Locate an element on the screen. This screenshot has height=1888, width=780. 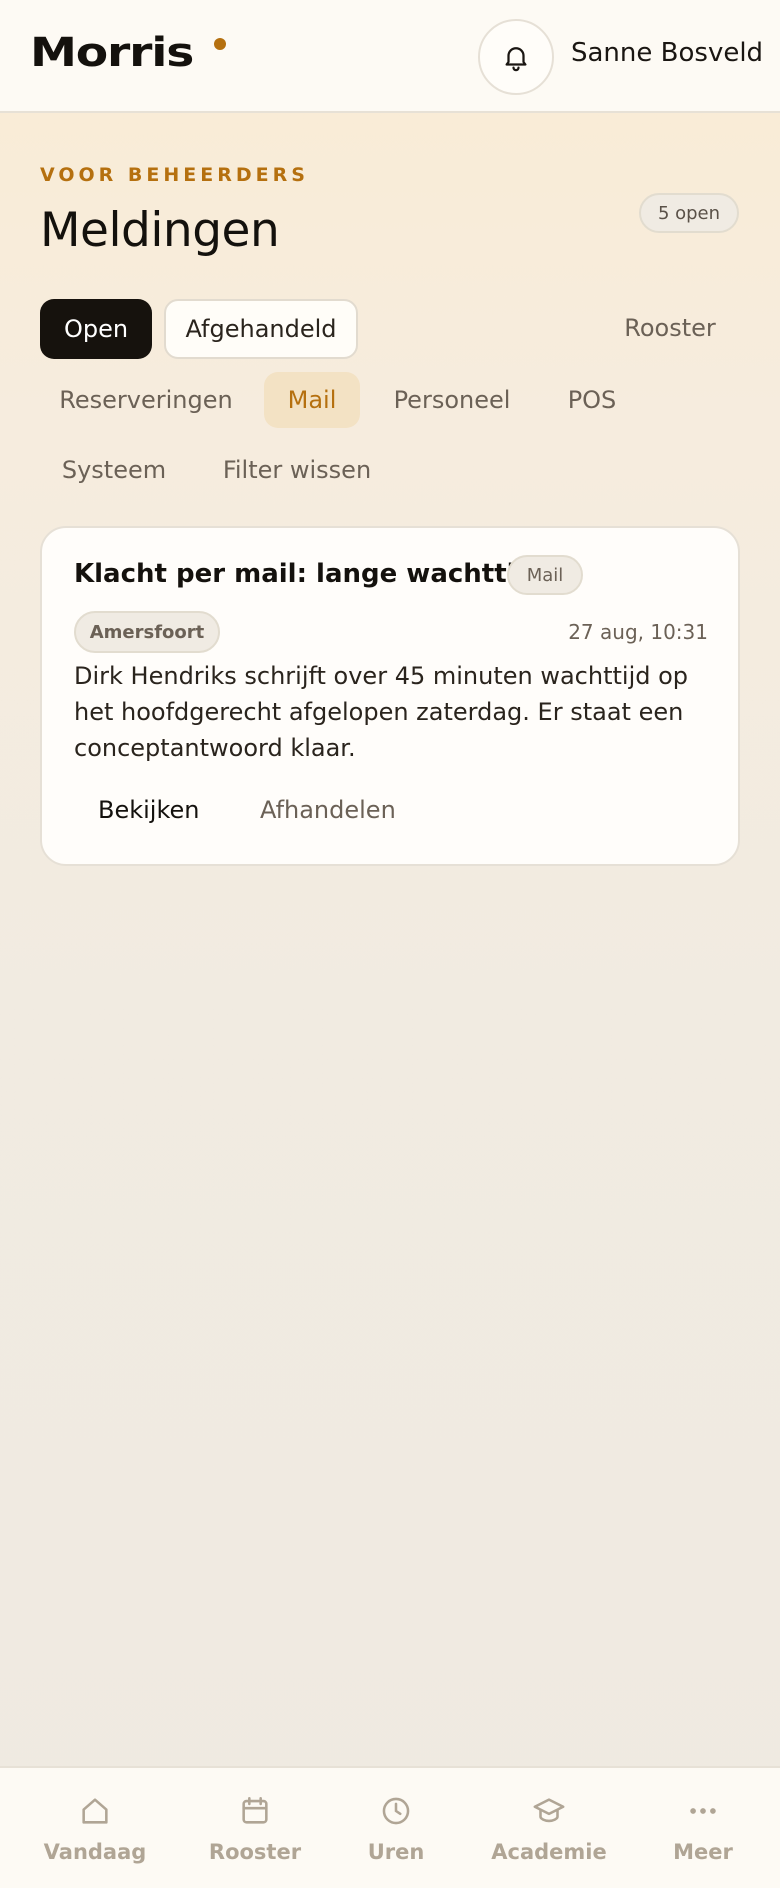
category-tag: Mail is located at coordinates (545, 575).